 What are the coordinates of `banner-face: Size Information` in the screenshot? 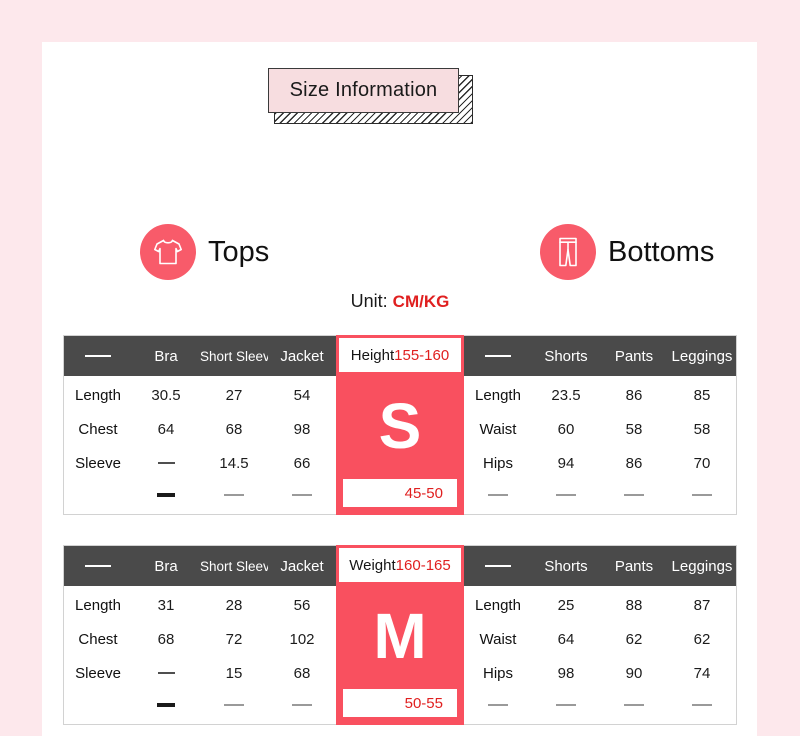 It's located at (363, 90).